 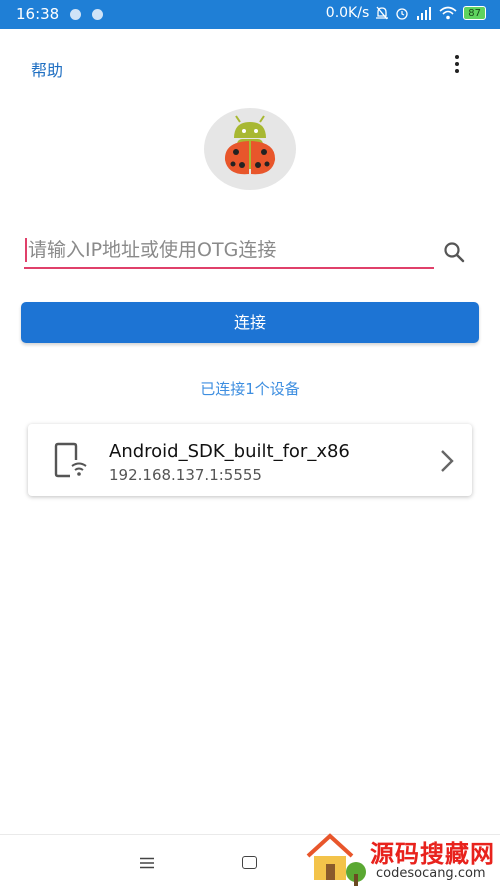 I want to click on watermark-domain: codesocang.com, so click(x=431, y=873).